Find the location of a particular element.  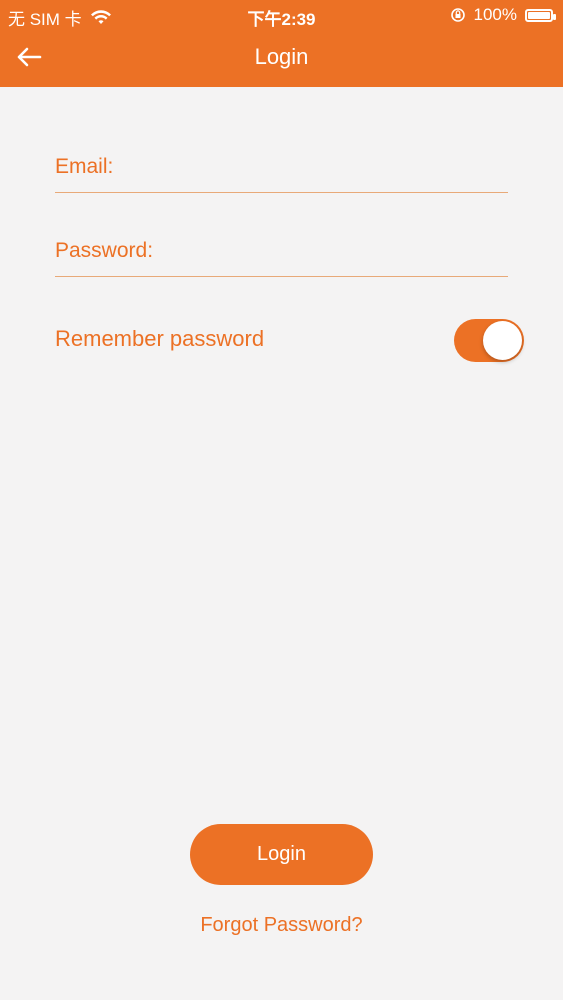

remember-password-toggle is located at coordinates (489, 340).